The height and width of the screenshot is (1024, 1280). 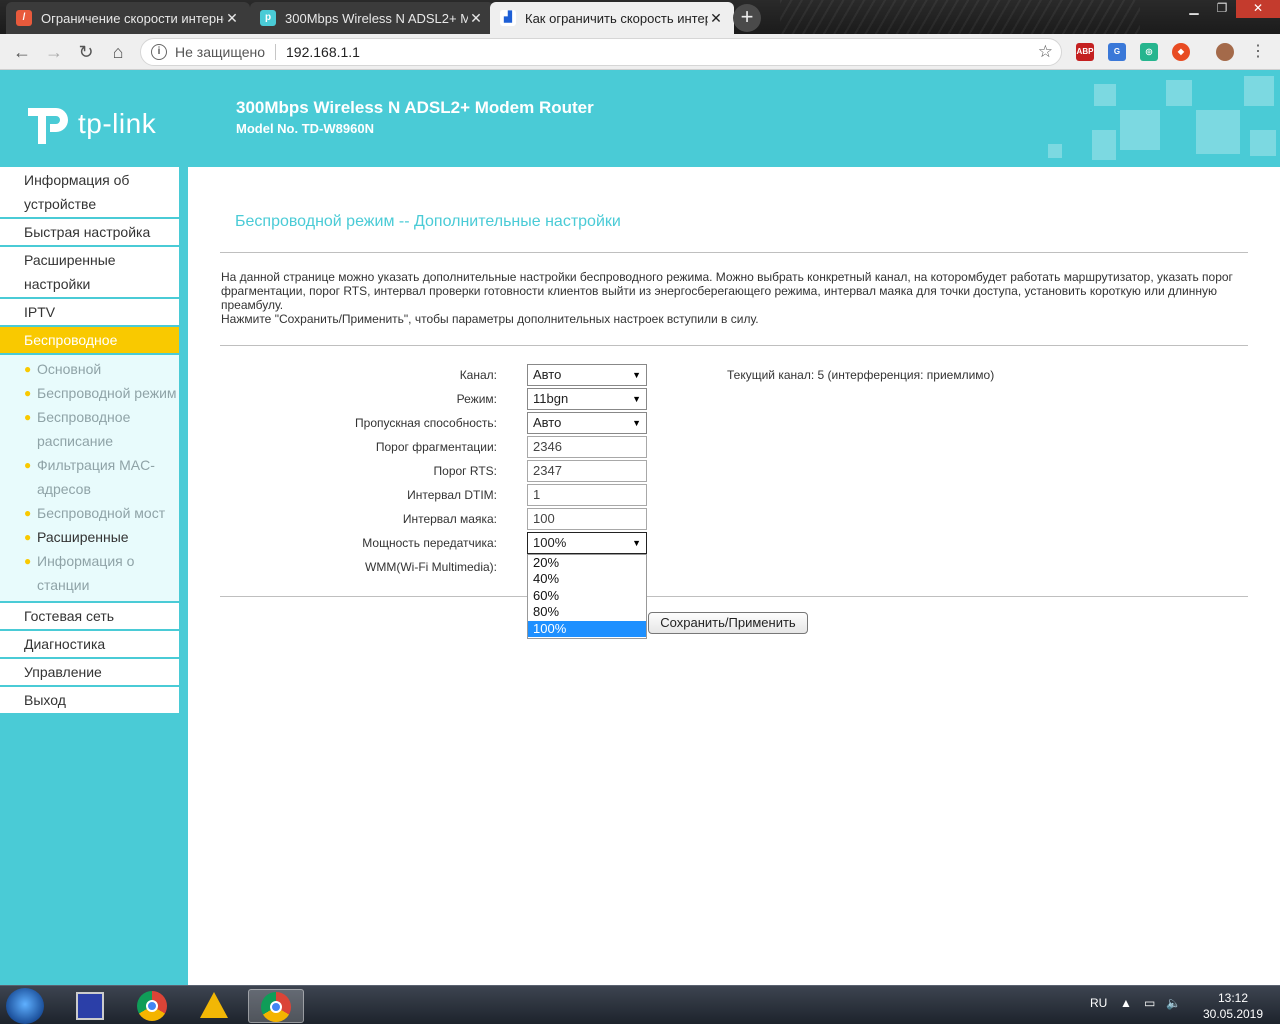 I want to click on sidebar-subitem-basic: ● Основной, so click(x=89, y=369).